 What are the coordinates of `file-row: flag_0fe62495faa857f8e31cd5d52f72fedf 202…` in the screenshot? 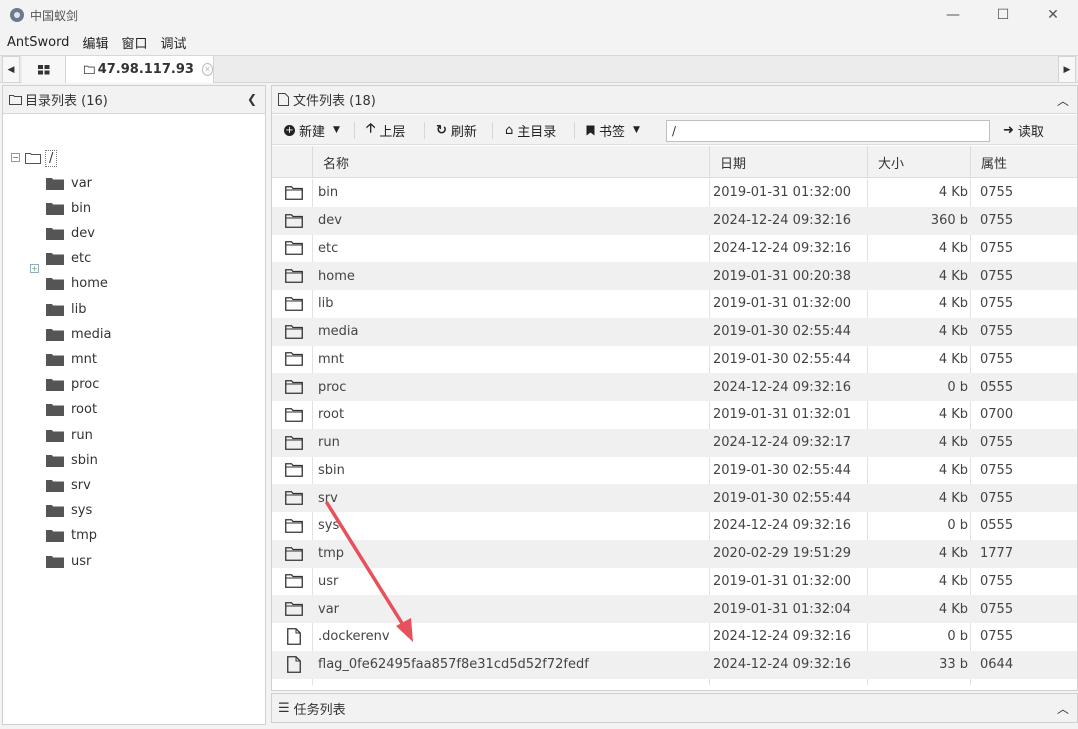 It's located at (674, 664).